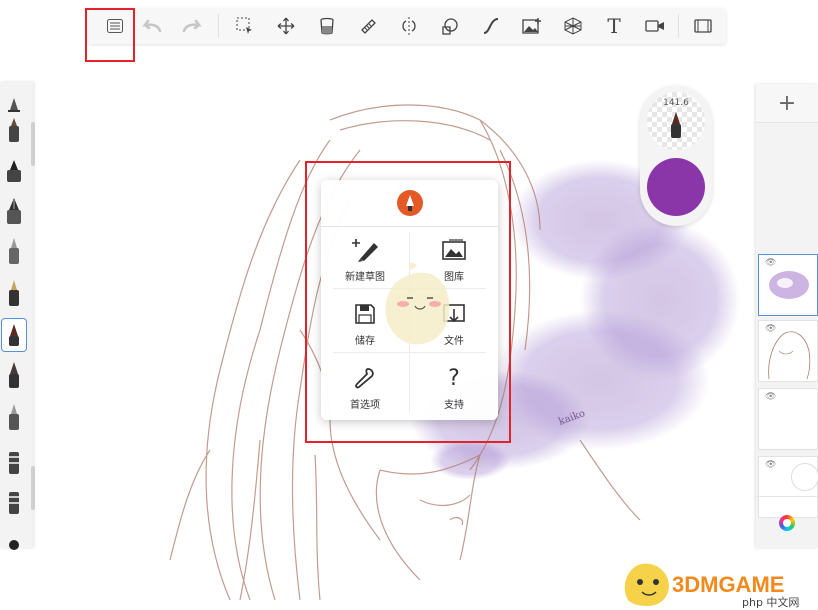  I want to click on symmetry-icon, so click(409, 26).